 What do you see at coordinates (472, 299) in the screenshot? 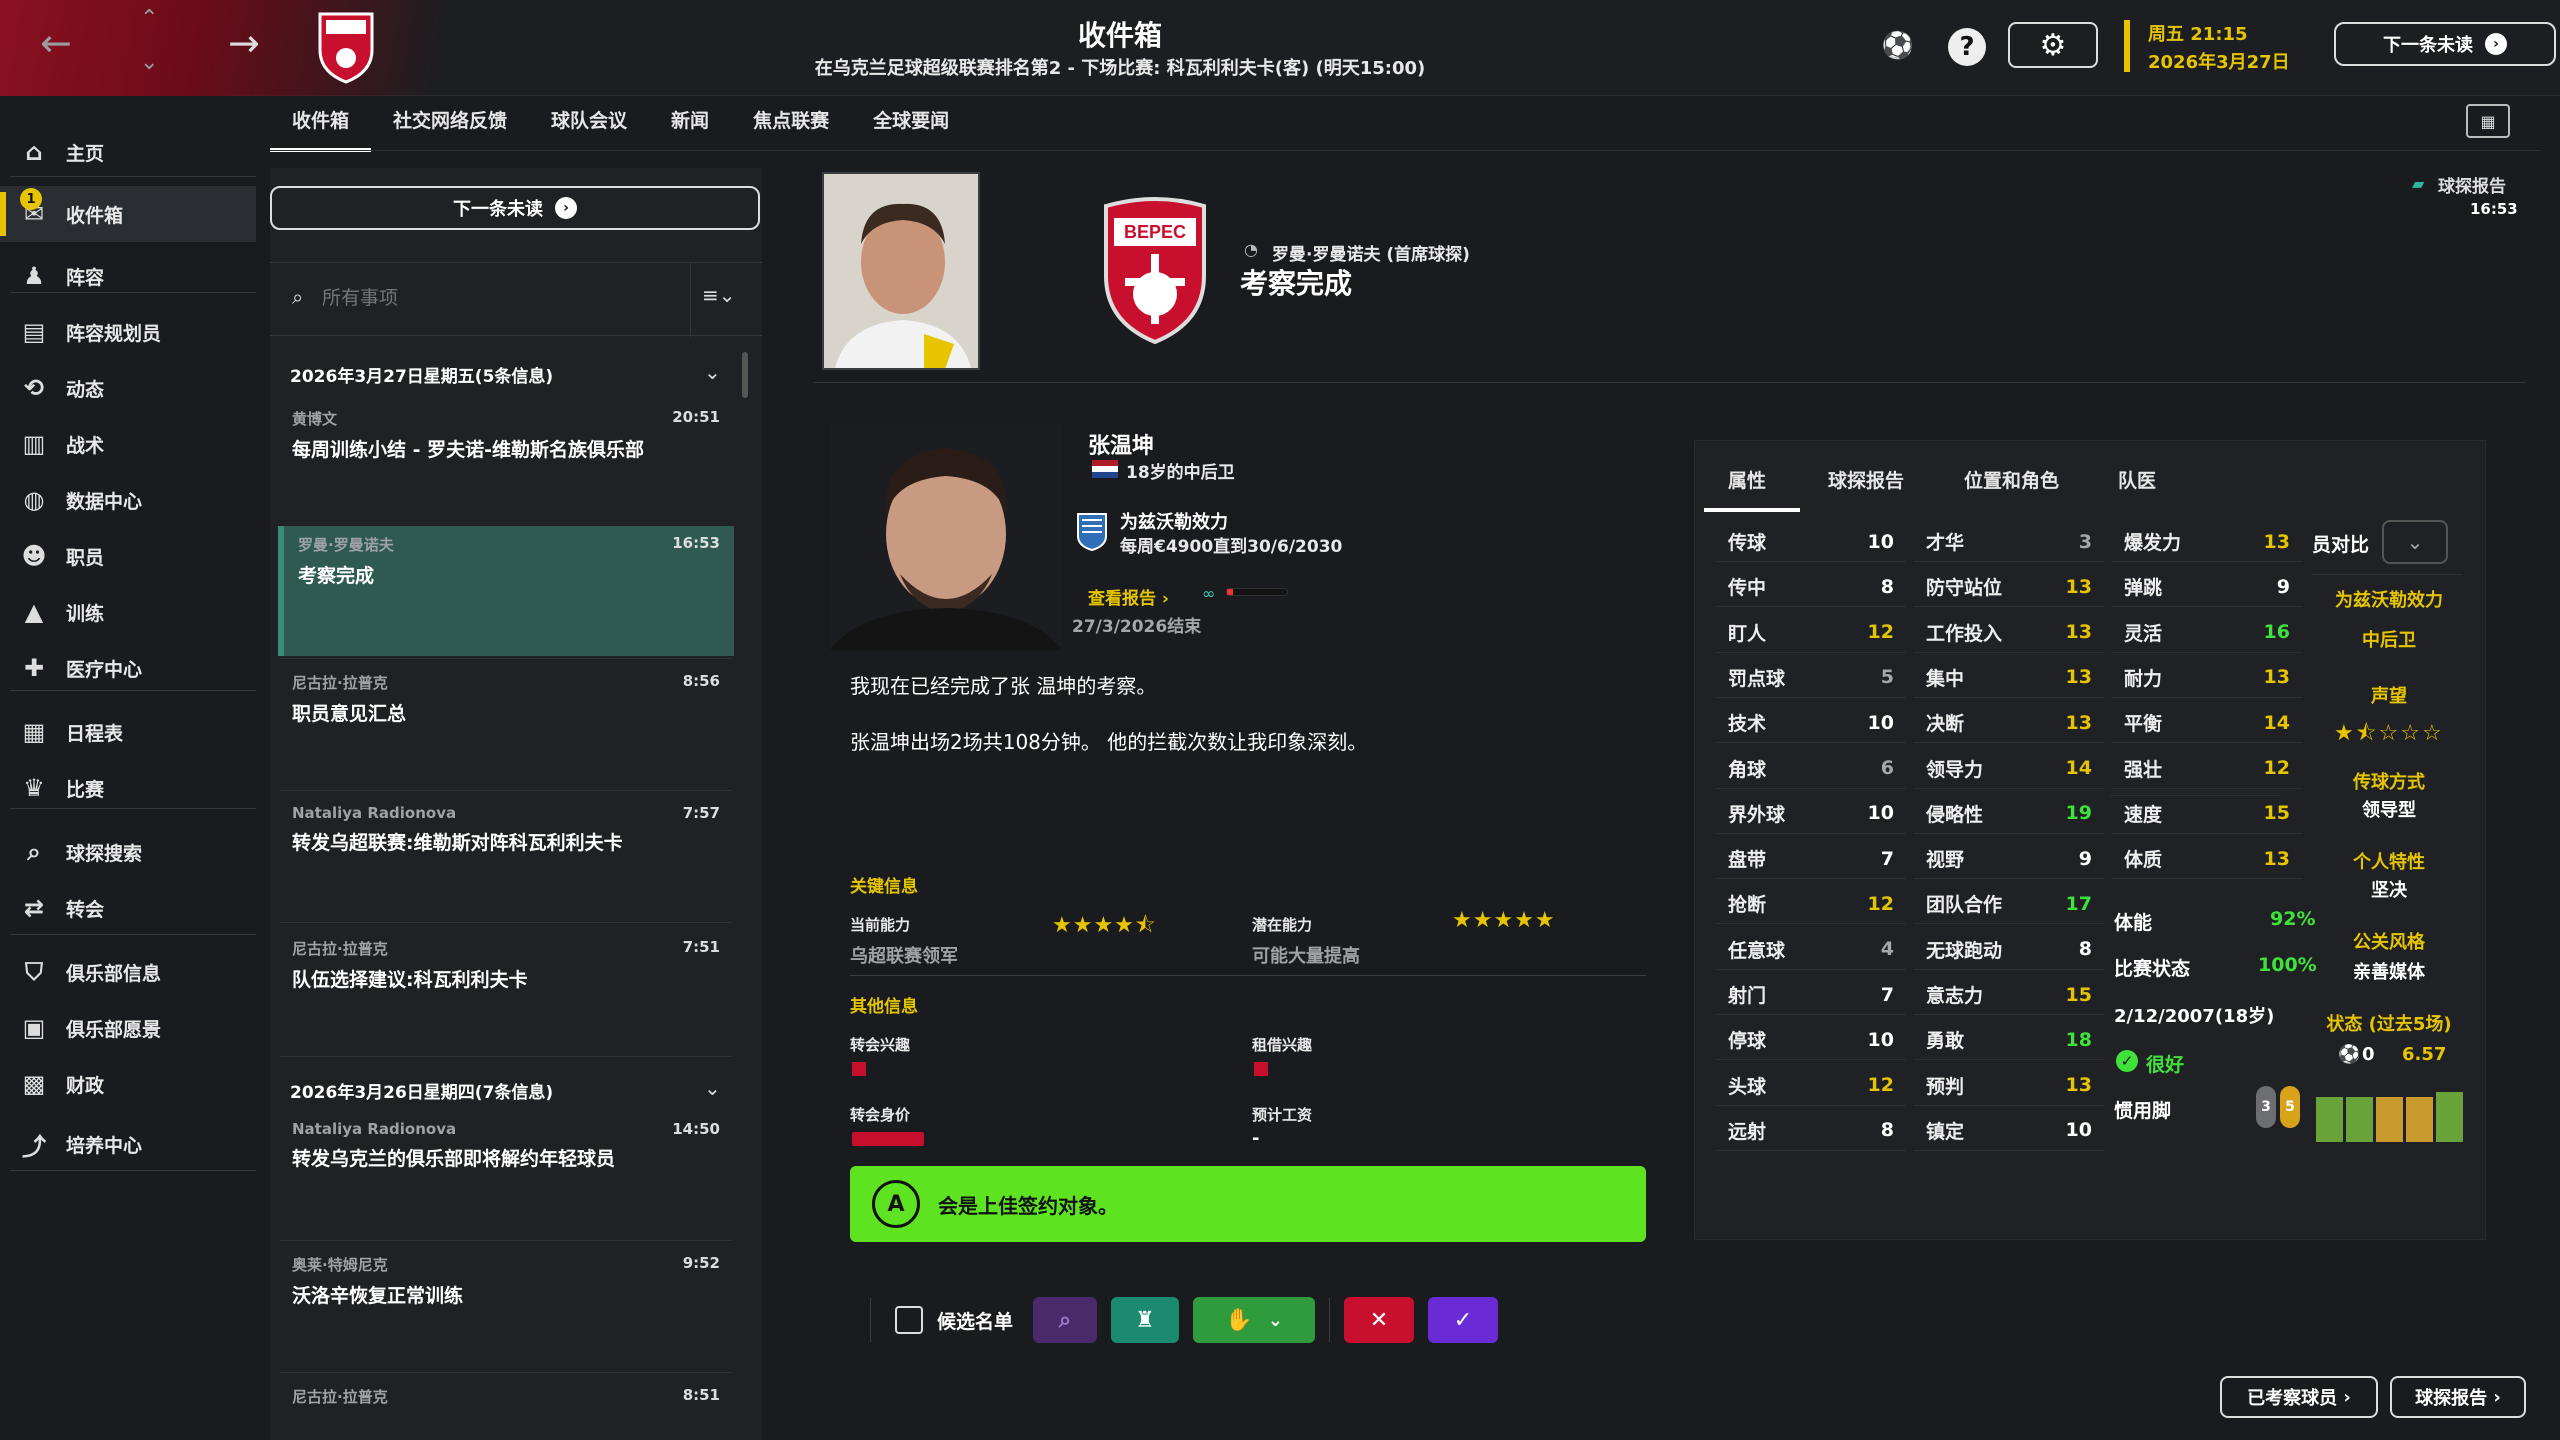
I see `filter-input` at bounding box center [472, 299].